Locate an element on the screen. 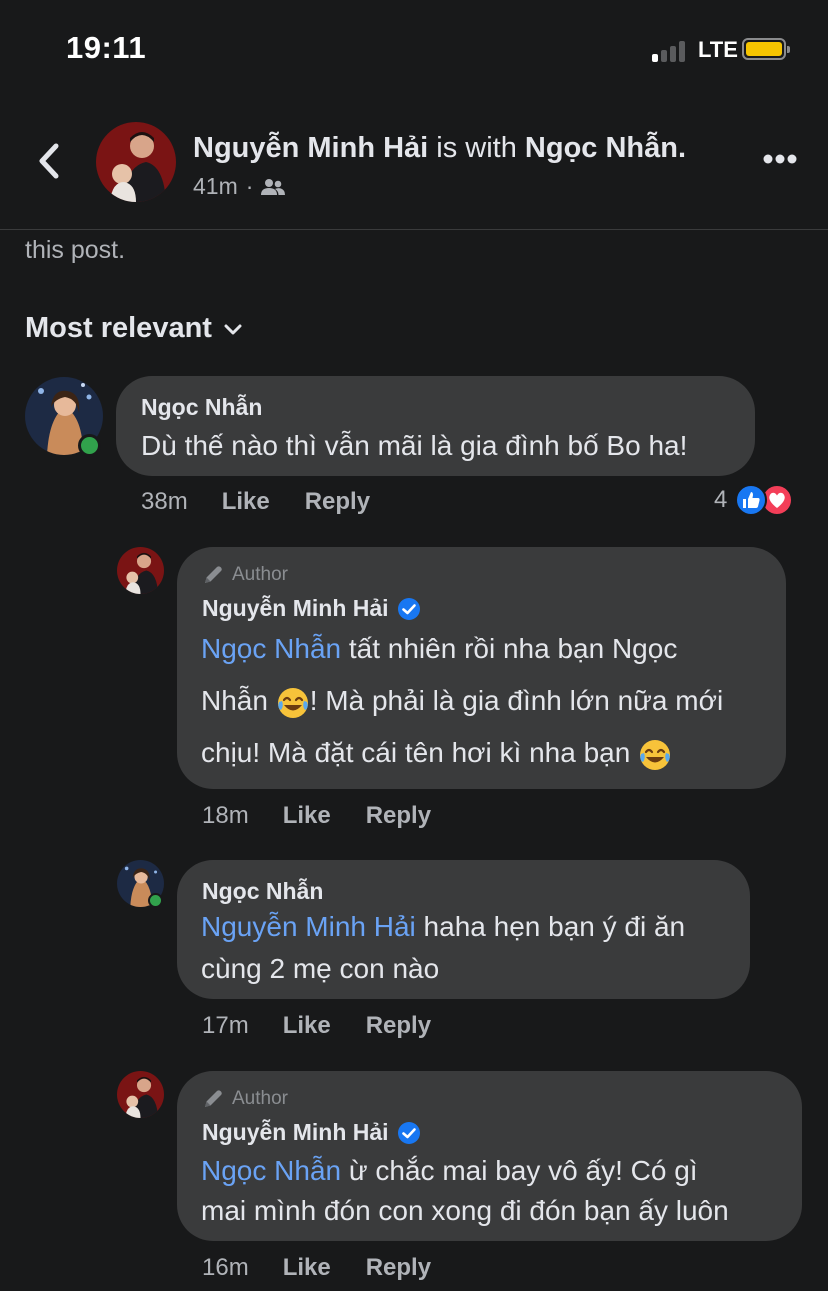 Image resolution: width=828 pixels, height=1291 pixels. comment-sort-dropdown: Most relevant is located at coordinates (133, 328).